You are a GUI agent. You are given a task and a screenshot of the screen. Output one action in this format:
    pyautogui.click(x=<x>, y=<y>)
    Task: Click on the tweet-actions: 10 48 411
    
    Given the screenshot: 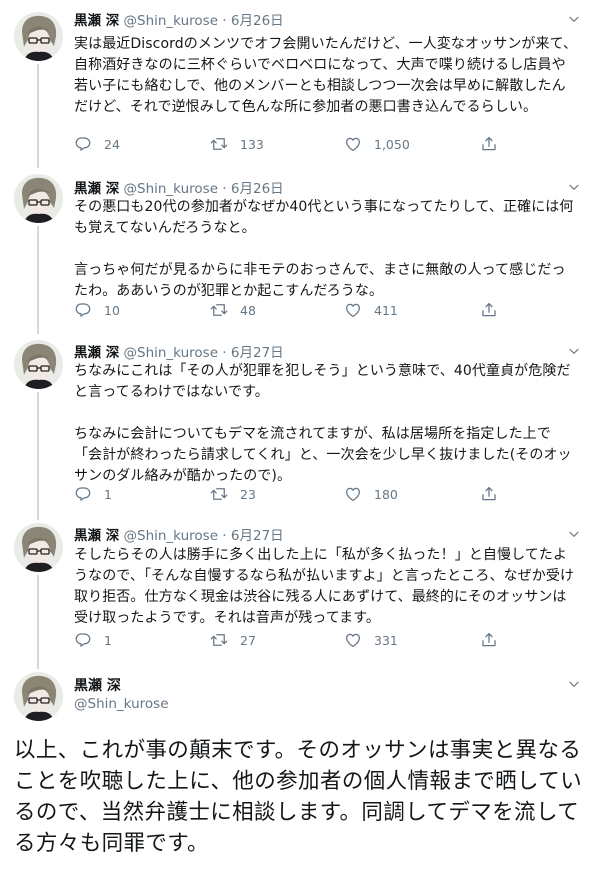 What is the action you would take?
    pyautogui.click(x=294, y=312)
    